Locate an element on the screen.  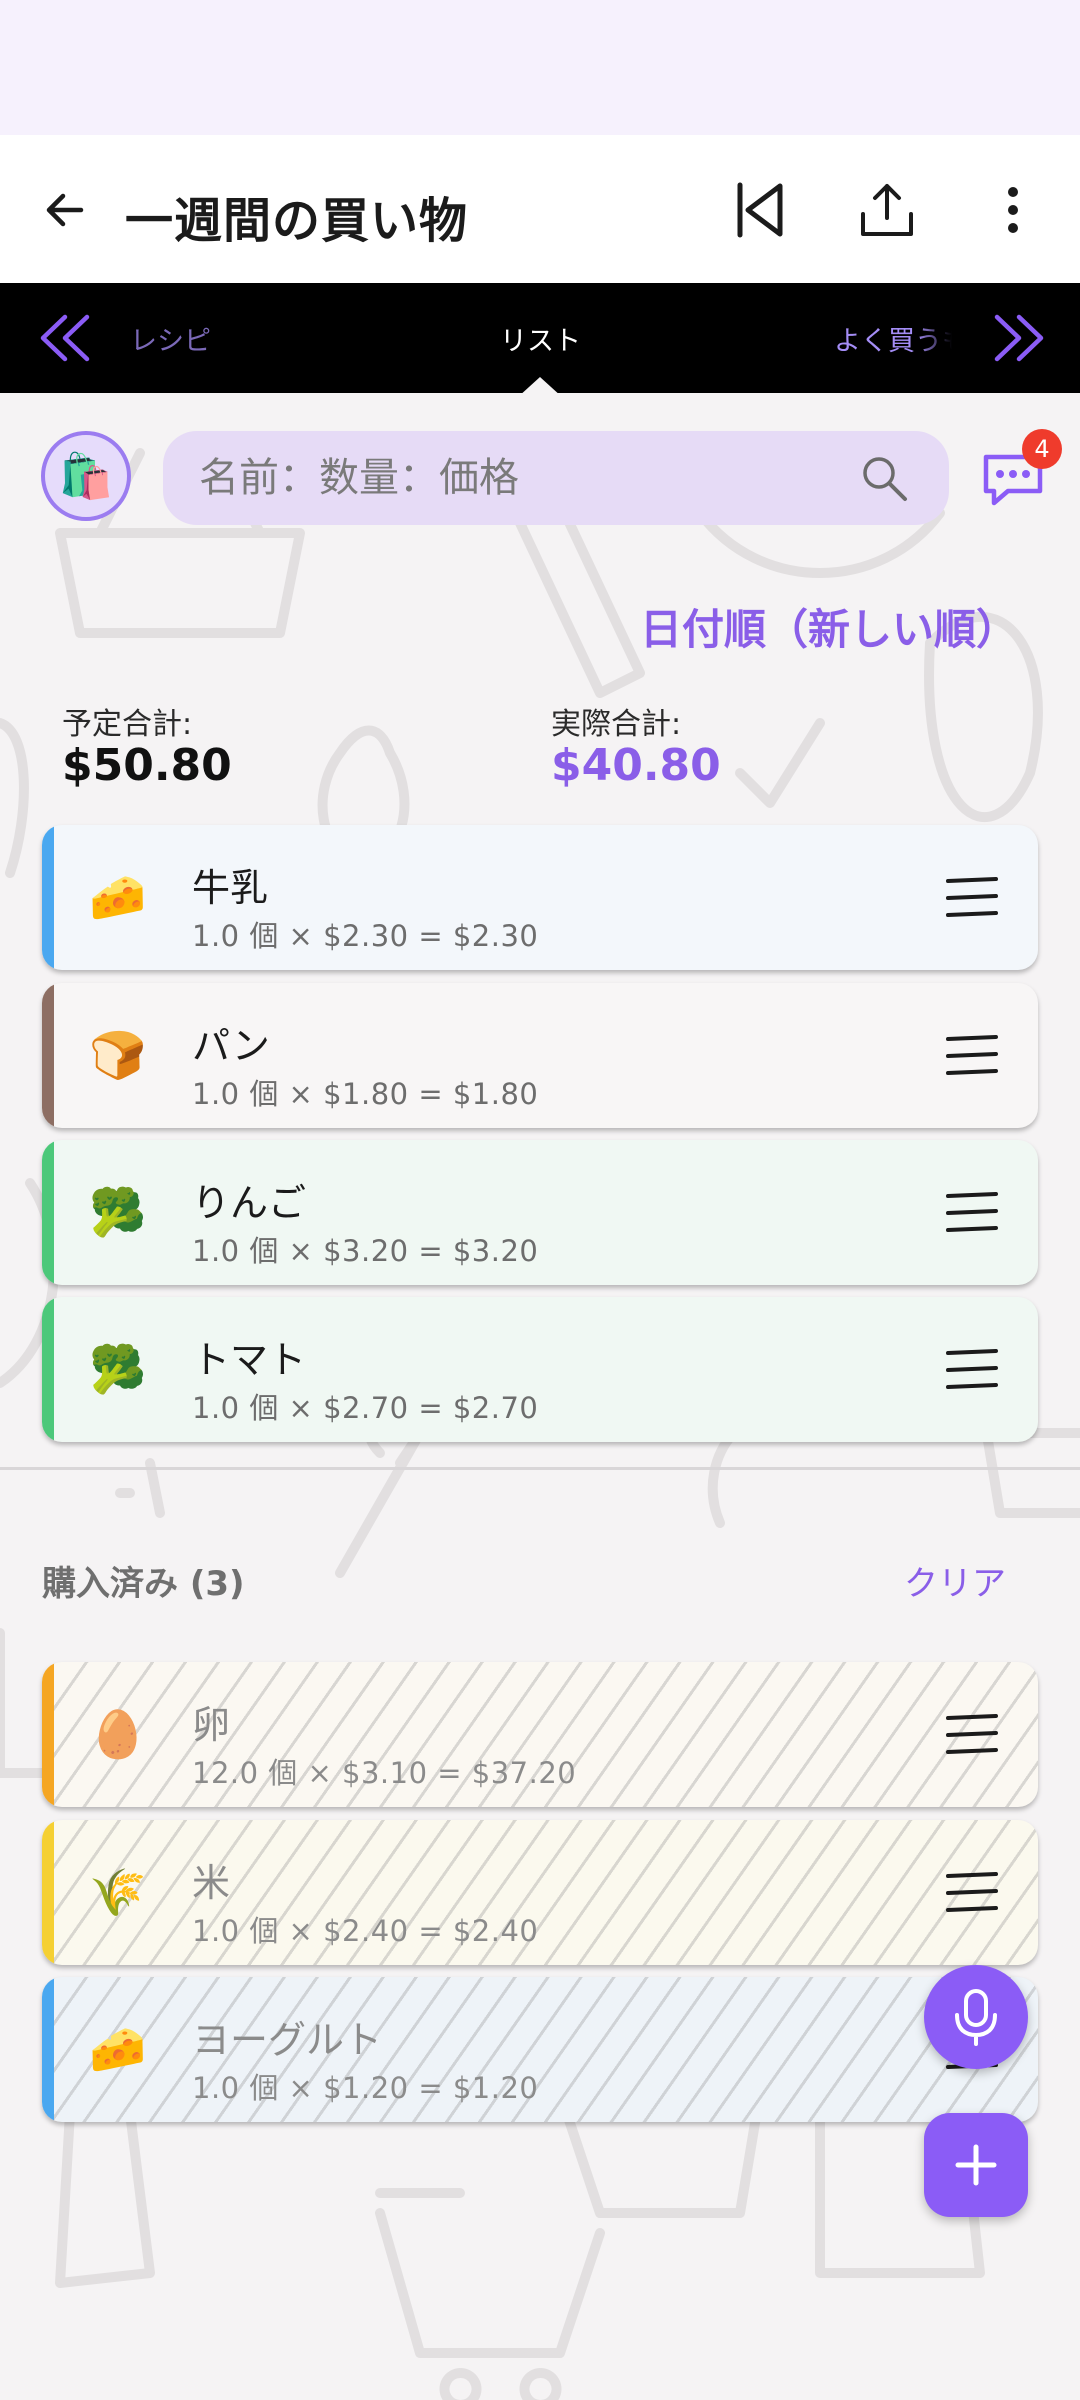
plus-icon is located at coordinates (976, 2165).